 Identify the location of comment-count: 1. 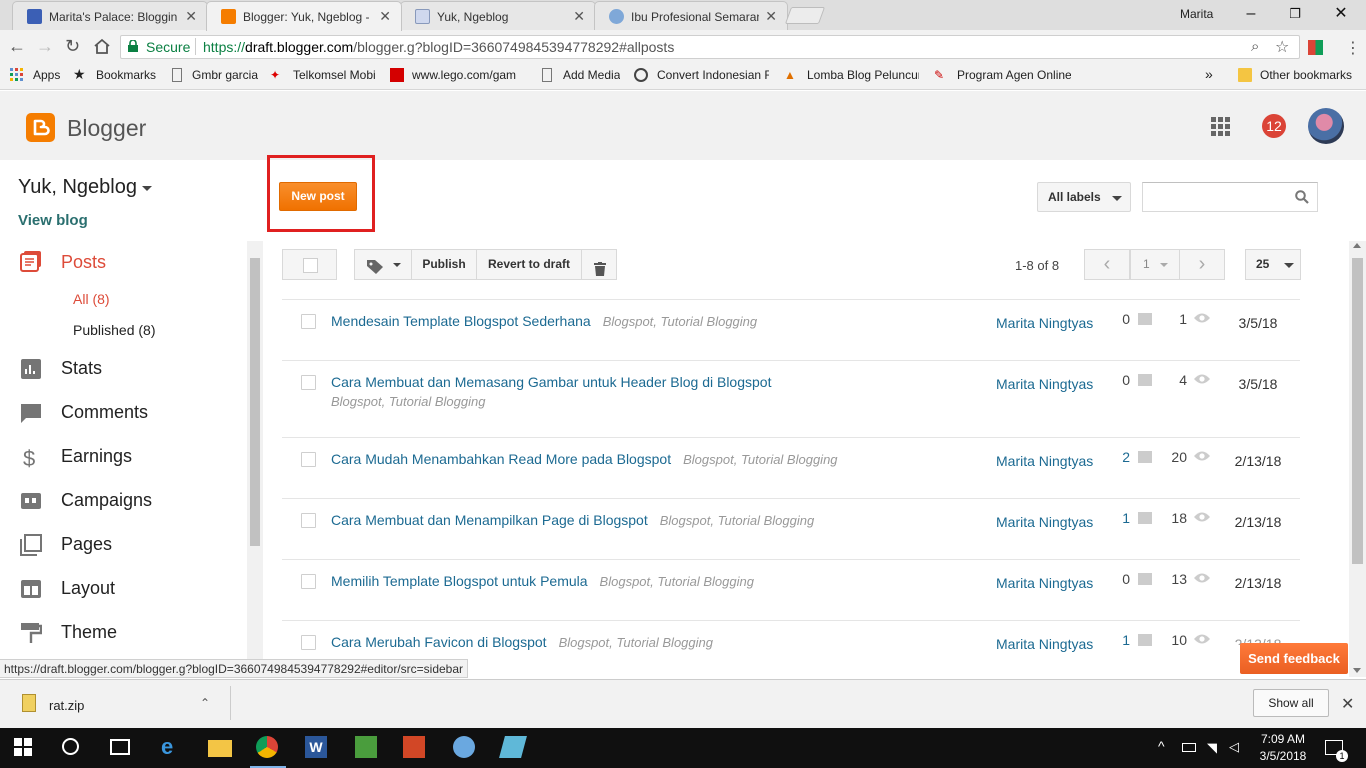
(1120, 640).